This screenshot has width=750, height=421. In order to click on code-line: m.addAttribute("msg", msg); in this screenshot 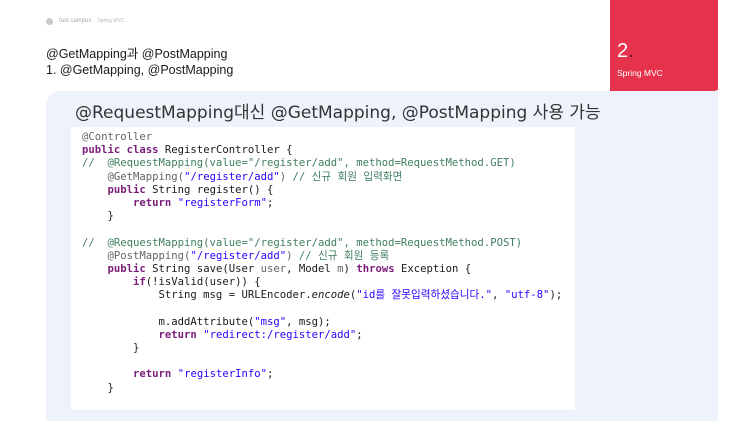, I will do `click(322, 322)`.